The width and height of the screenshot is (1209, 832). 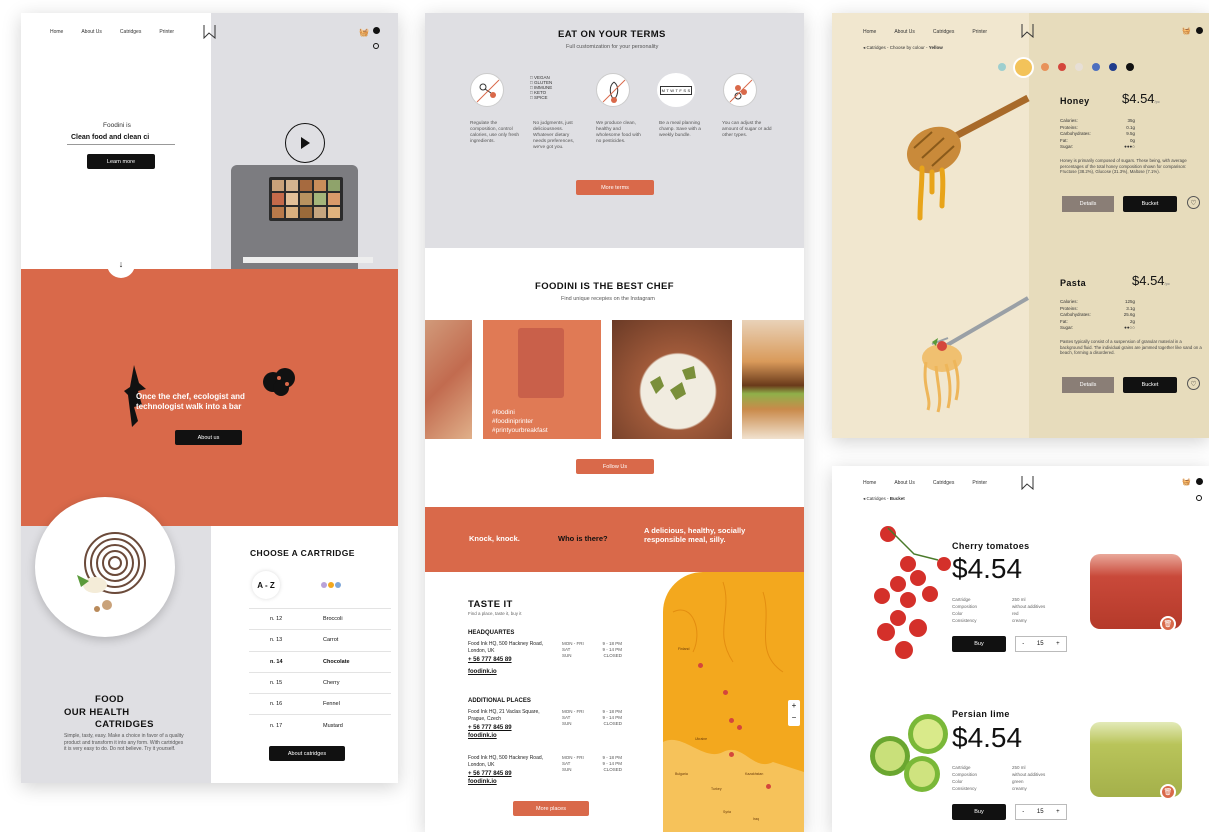 I want to click on lime-cartridge-delete-button: 🗑, so click(x=1168, y=792).